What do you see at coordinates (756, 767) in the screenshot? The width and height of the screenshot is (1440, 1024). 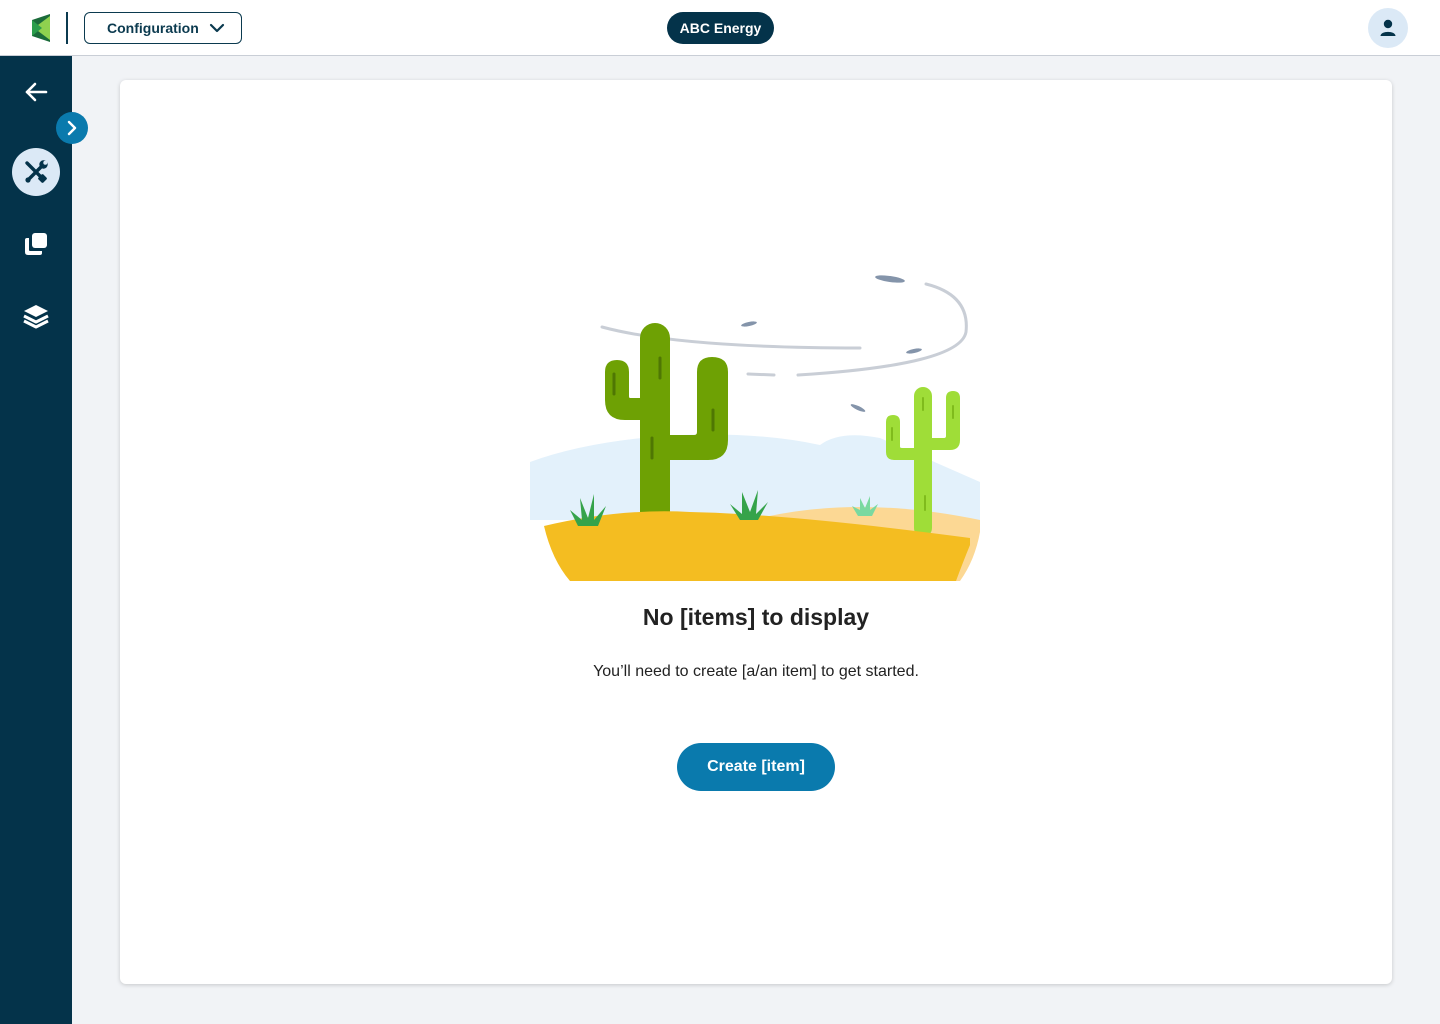 I see `create-item-button: Create [item]` at bounding box center [756, 767].